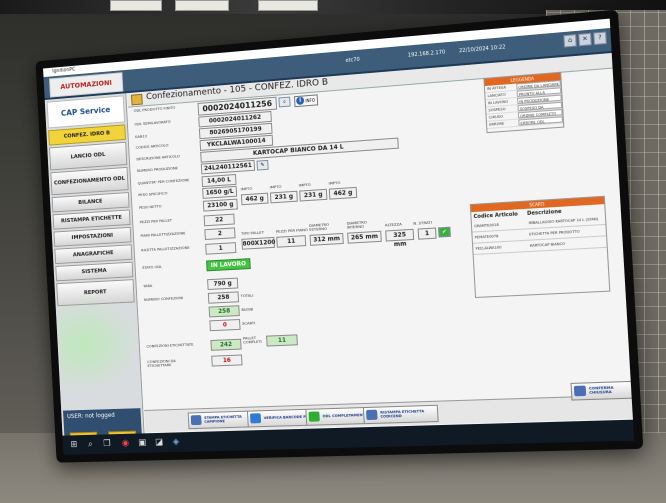 Image resolution: width=666 pixels, height=503 pixels. I want to click on count-scrap-tag: SCARTI, so click(249, 323).